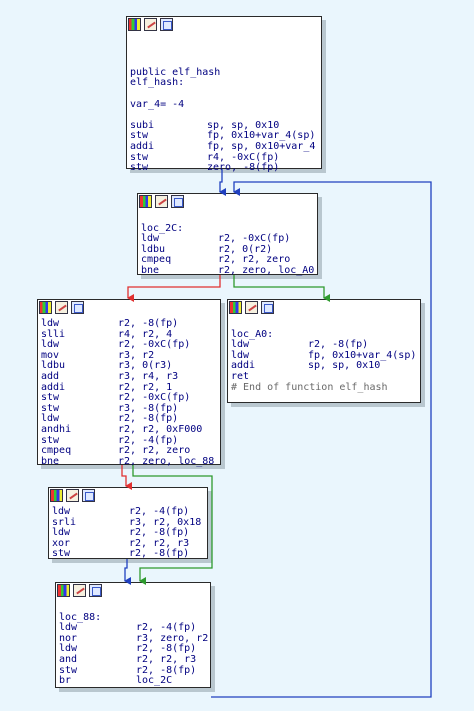 This screenshot has width=474, height=711. I want to click on instruction-line: add r3, r4, r3, so click(129, 376).